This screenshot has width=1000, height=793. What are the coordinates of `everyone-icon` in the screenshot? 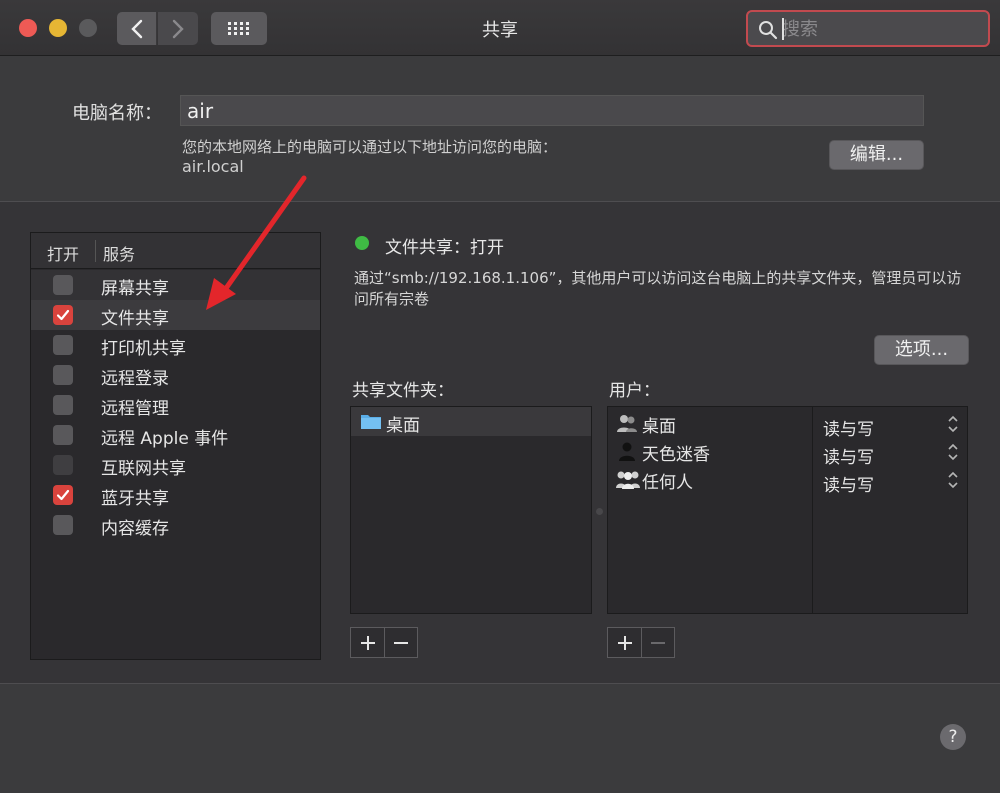 It's located at (628, 480).